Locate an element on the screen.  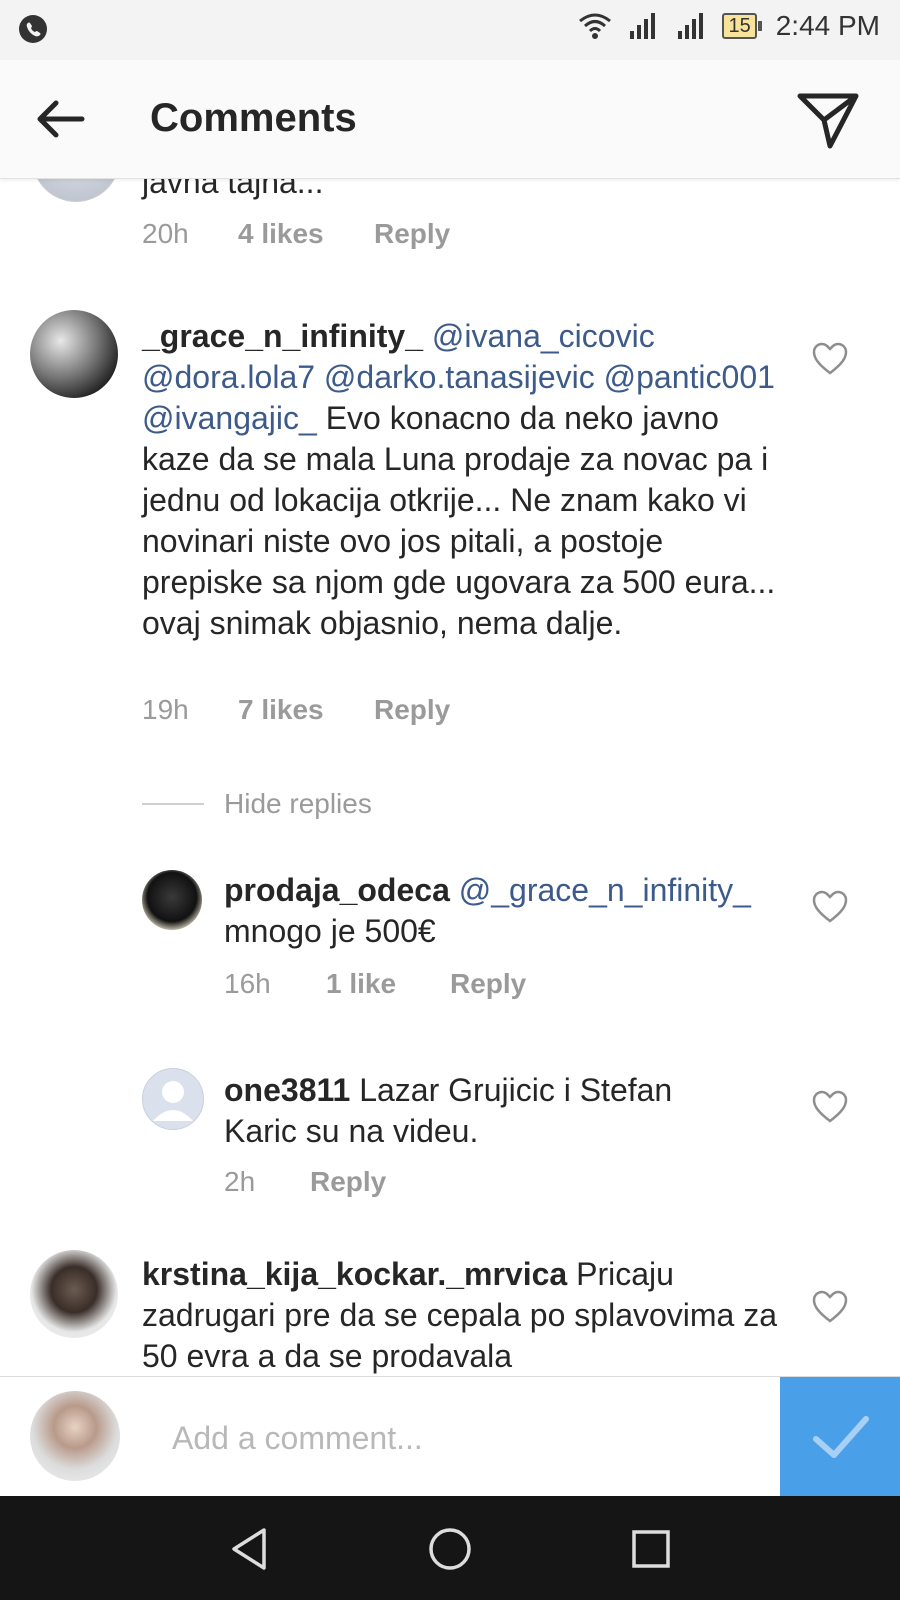
mention-link: @dora.lola7 is located at coordinates (228, 377).